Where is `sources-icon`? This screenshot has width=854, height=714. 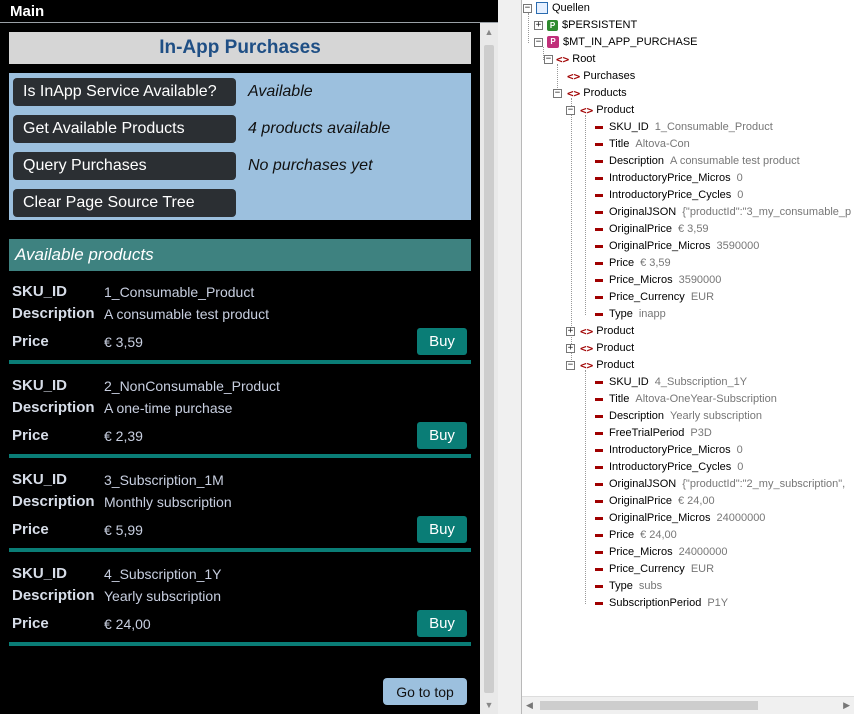 sources-icon is located at coordinates (542, 8).